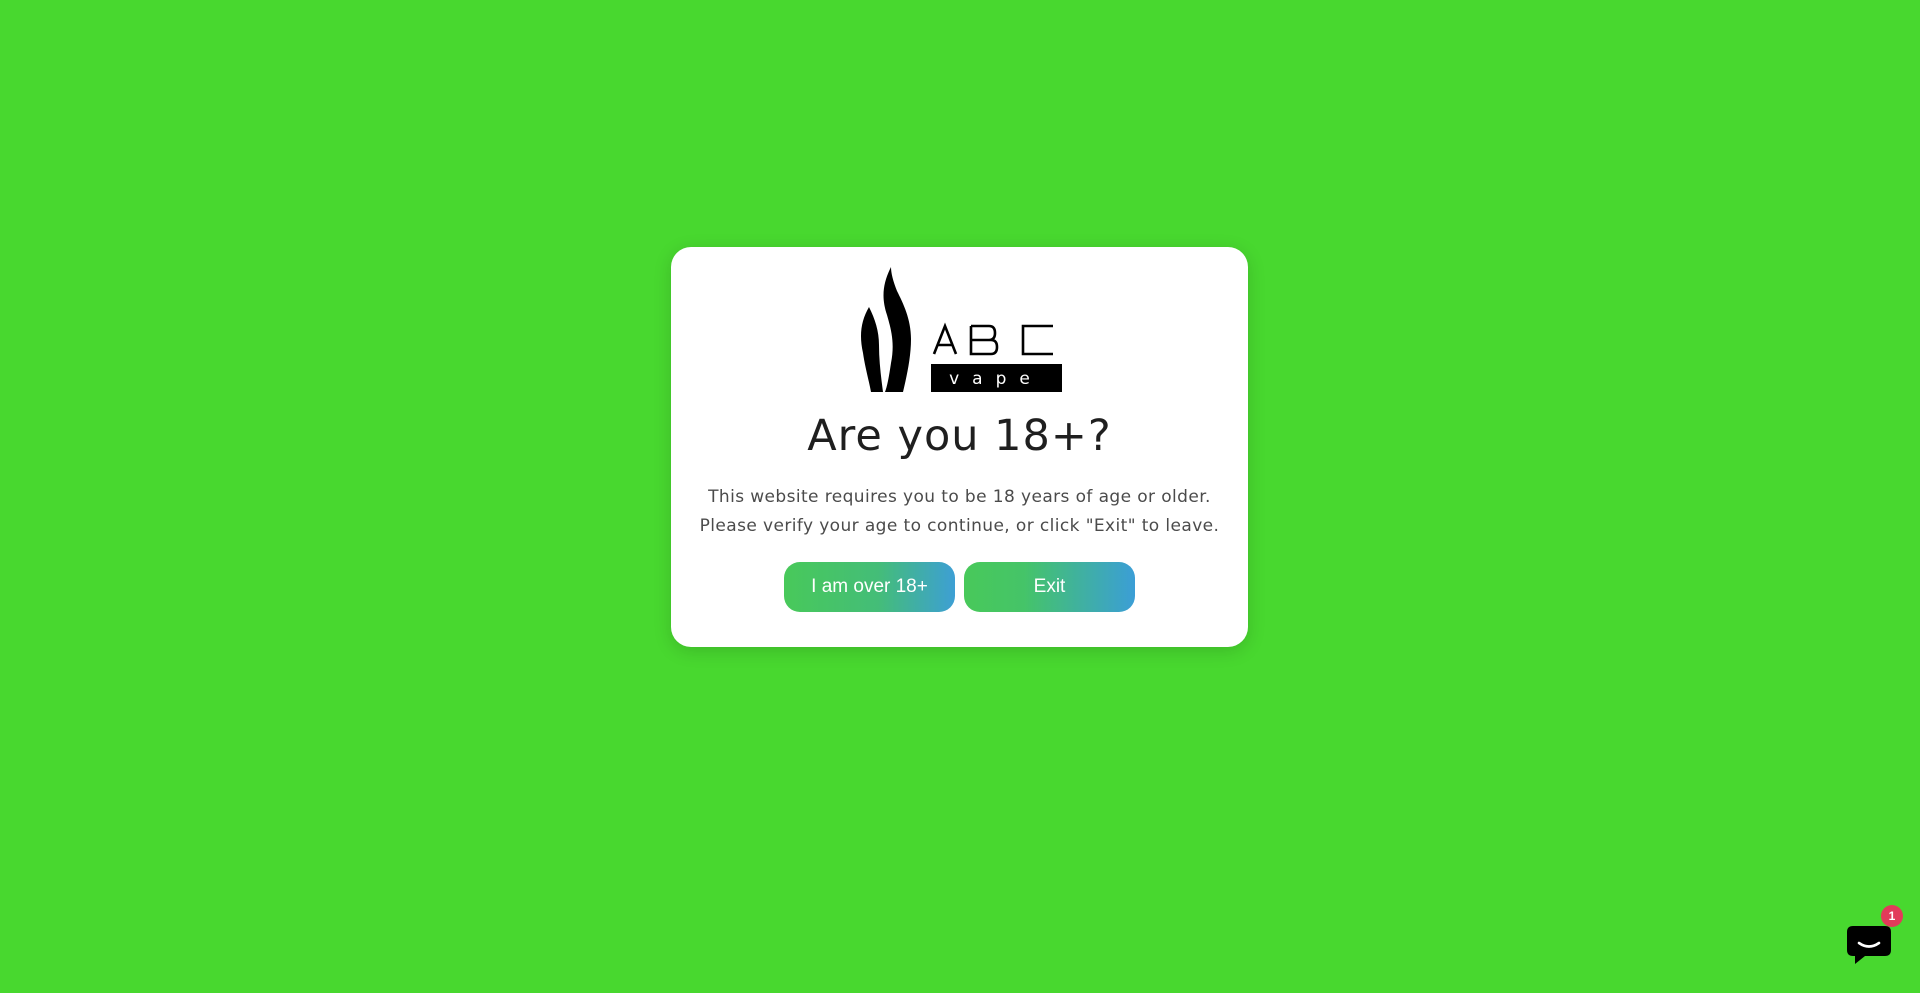  I want to click on chat-launcher-button, so click(1869, 944).